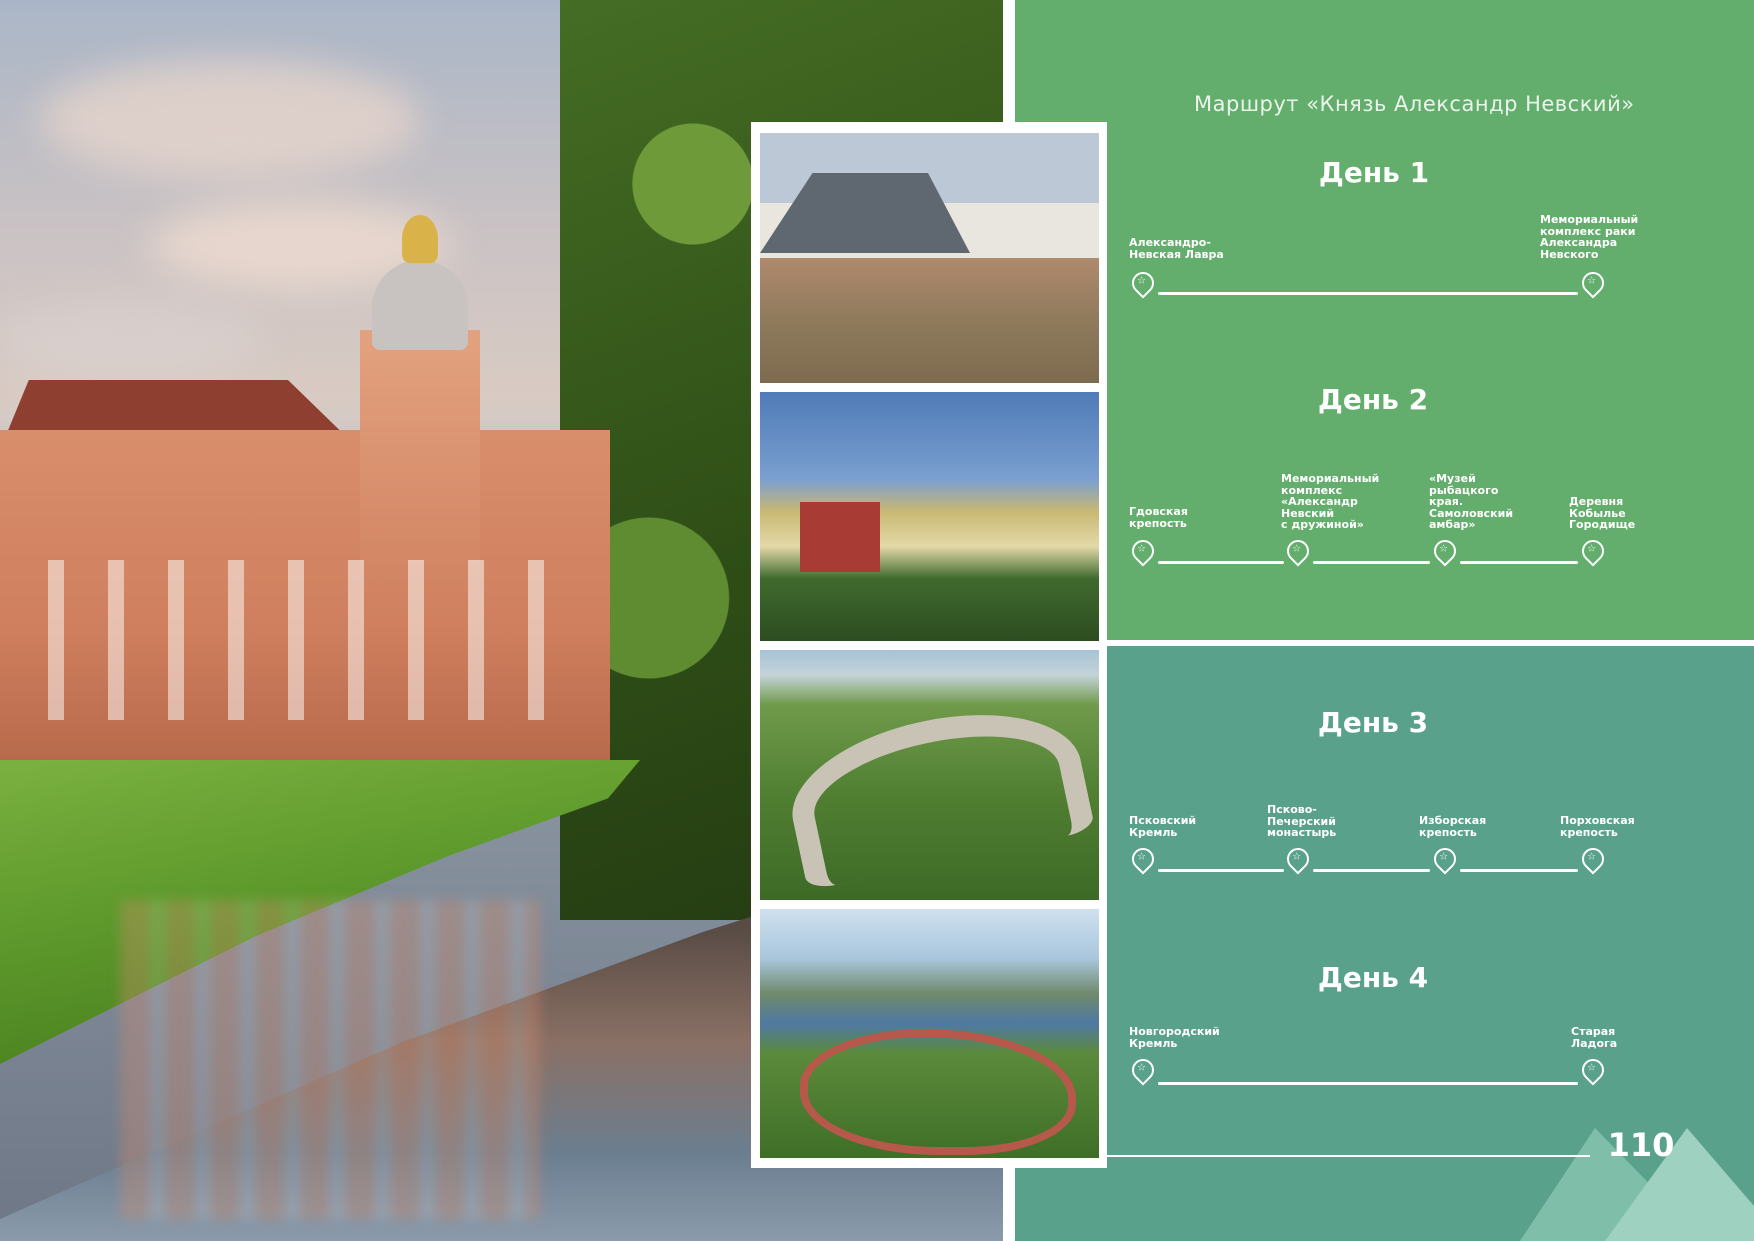  What do you see at coordinates (1453, 826) in the screenshot?
I see `day-3-stop-3-label: Изборская крепость` at bounding box center [1453, 826].